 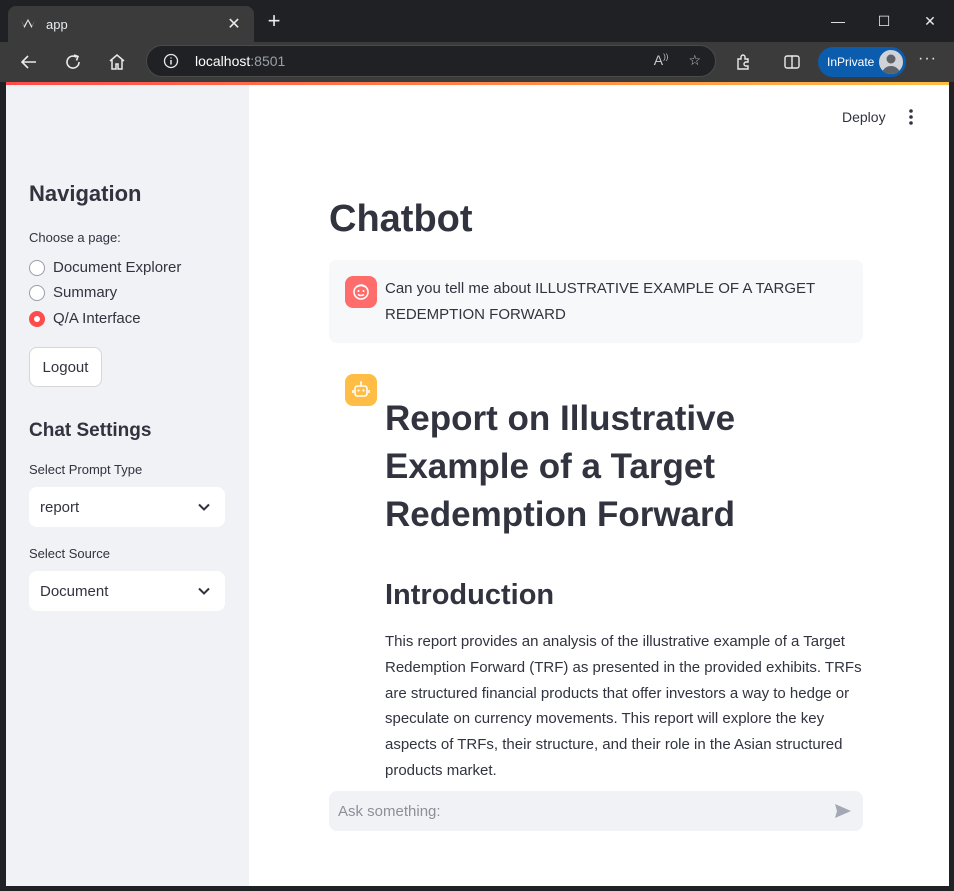 What do you see at coordinates (75, 237) in the screenshot?
I see `choose-page-label: Choose a page:` at bounding box center [75, 237].